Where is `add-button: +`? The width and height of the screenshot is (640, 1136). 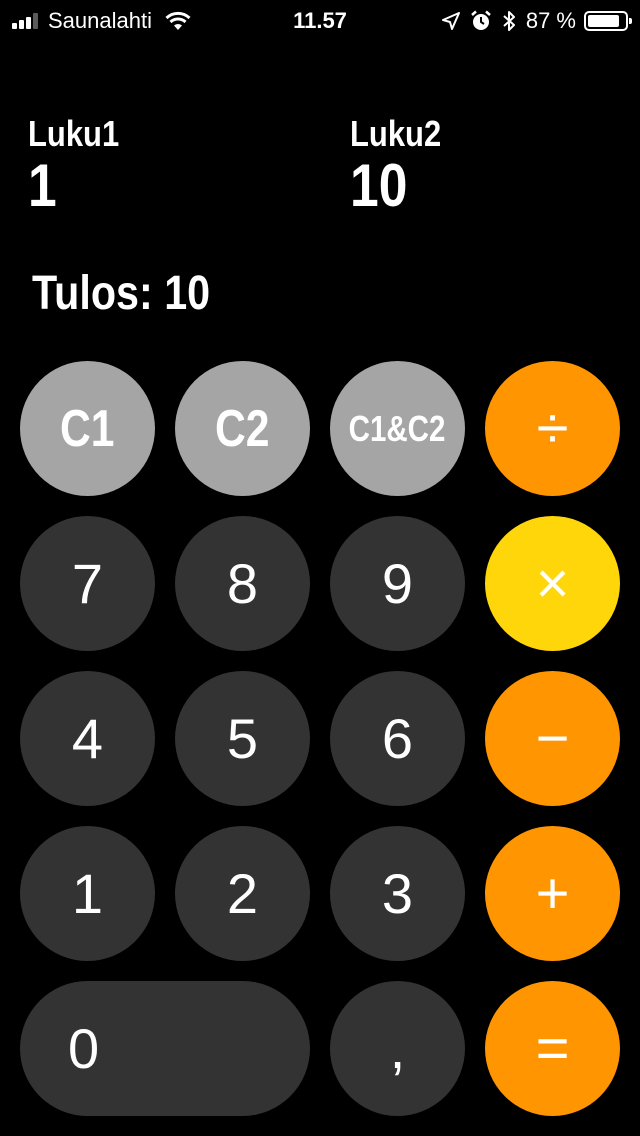 add-button: + is located at coordinates (552, 893).